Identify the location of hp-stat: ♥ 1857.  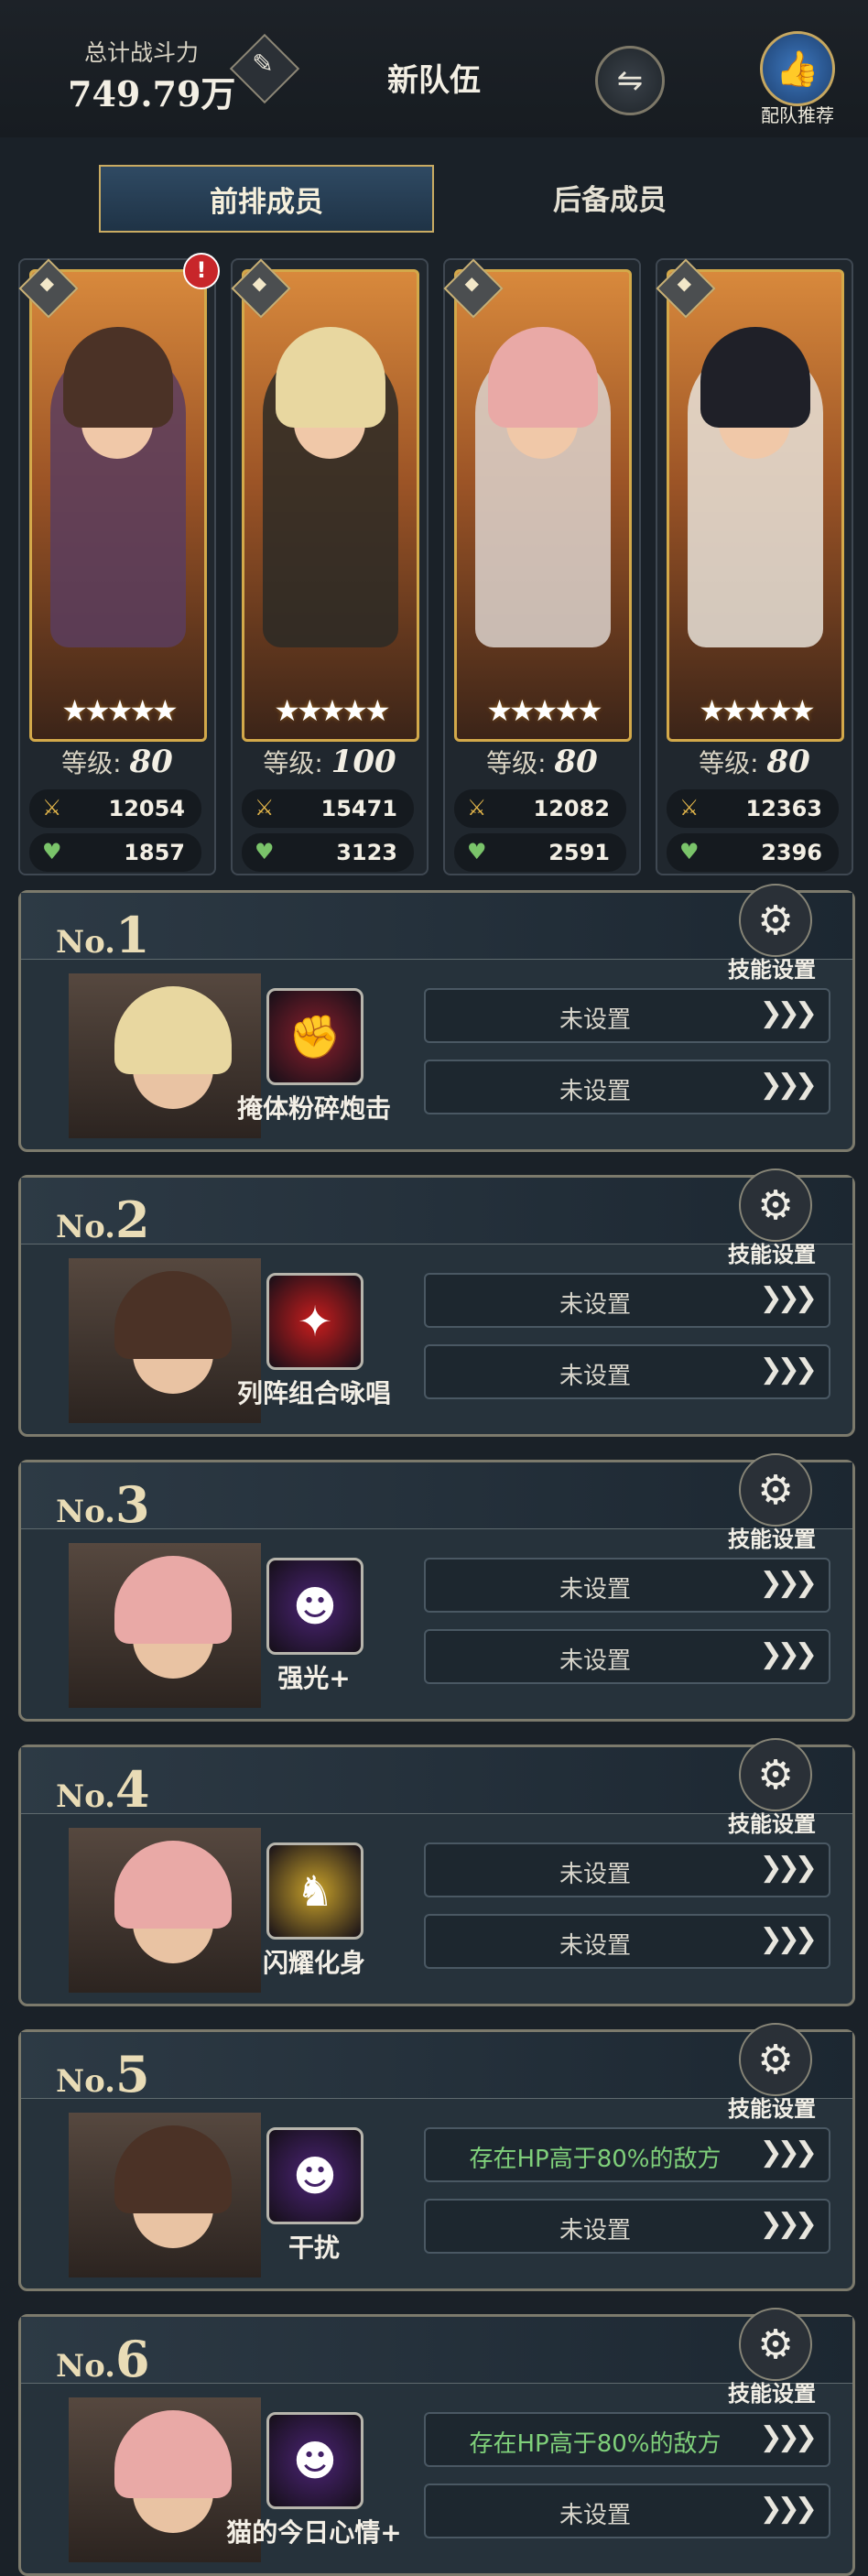
(115, 852).